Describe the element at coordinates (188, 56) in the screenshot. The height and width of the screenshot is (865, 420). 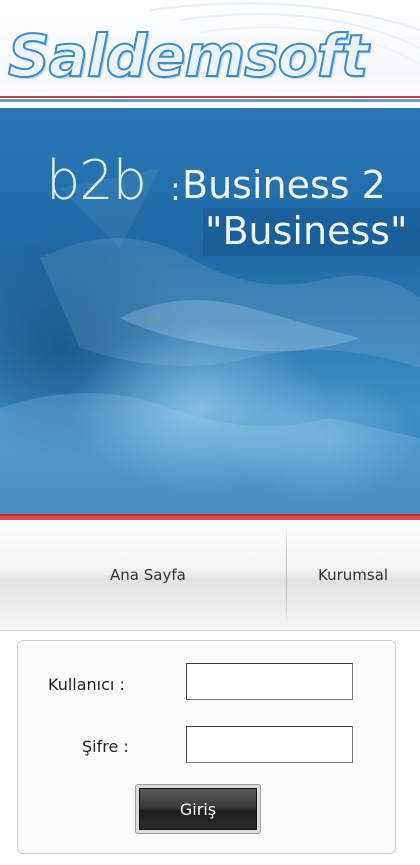
I see `site-logo: Saldemsoft` at that location.